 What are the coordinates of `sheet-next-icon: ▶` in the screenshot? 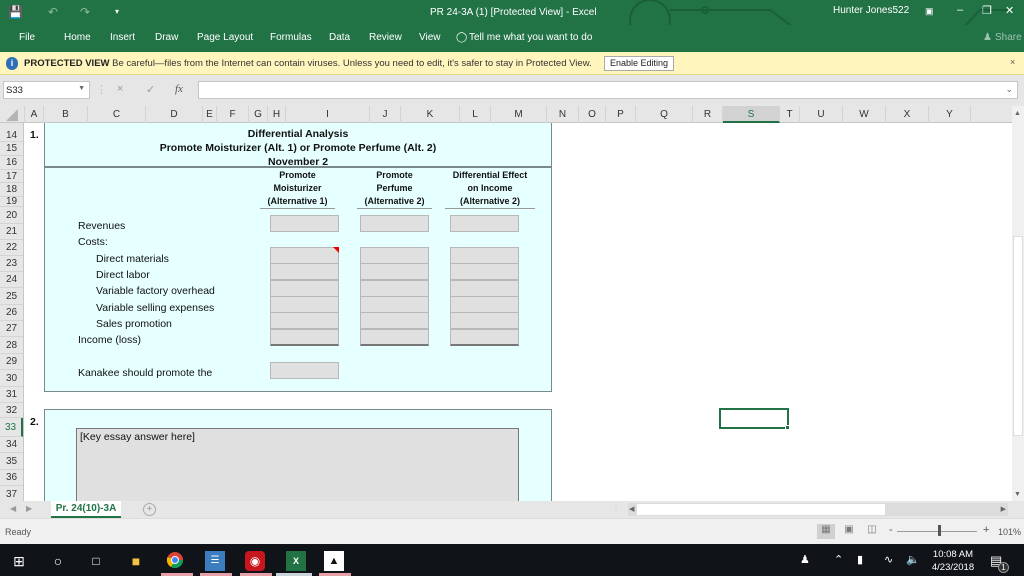 It's located at (29, 508).